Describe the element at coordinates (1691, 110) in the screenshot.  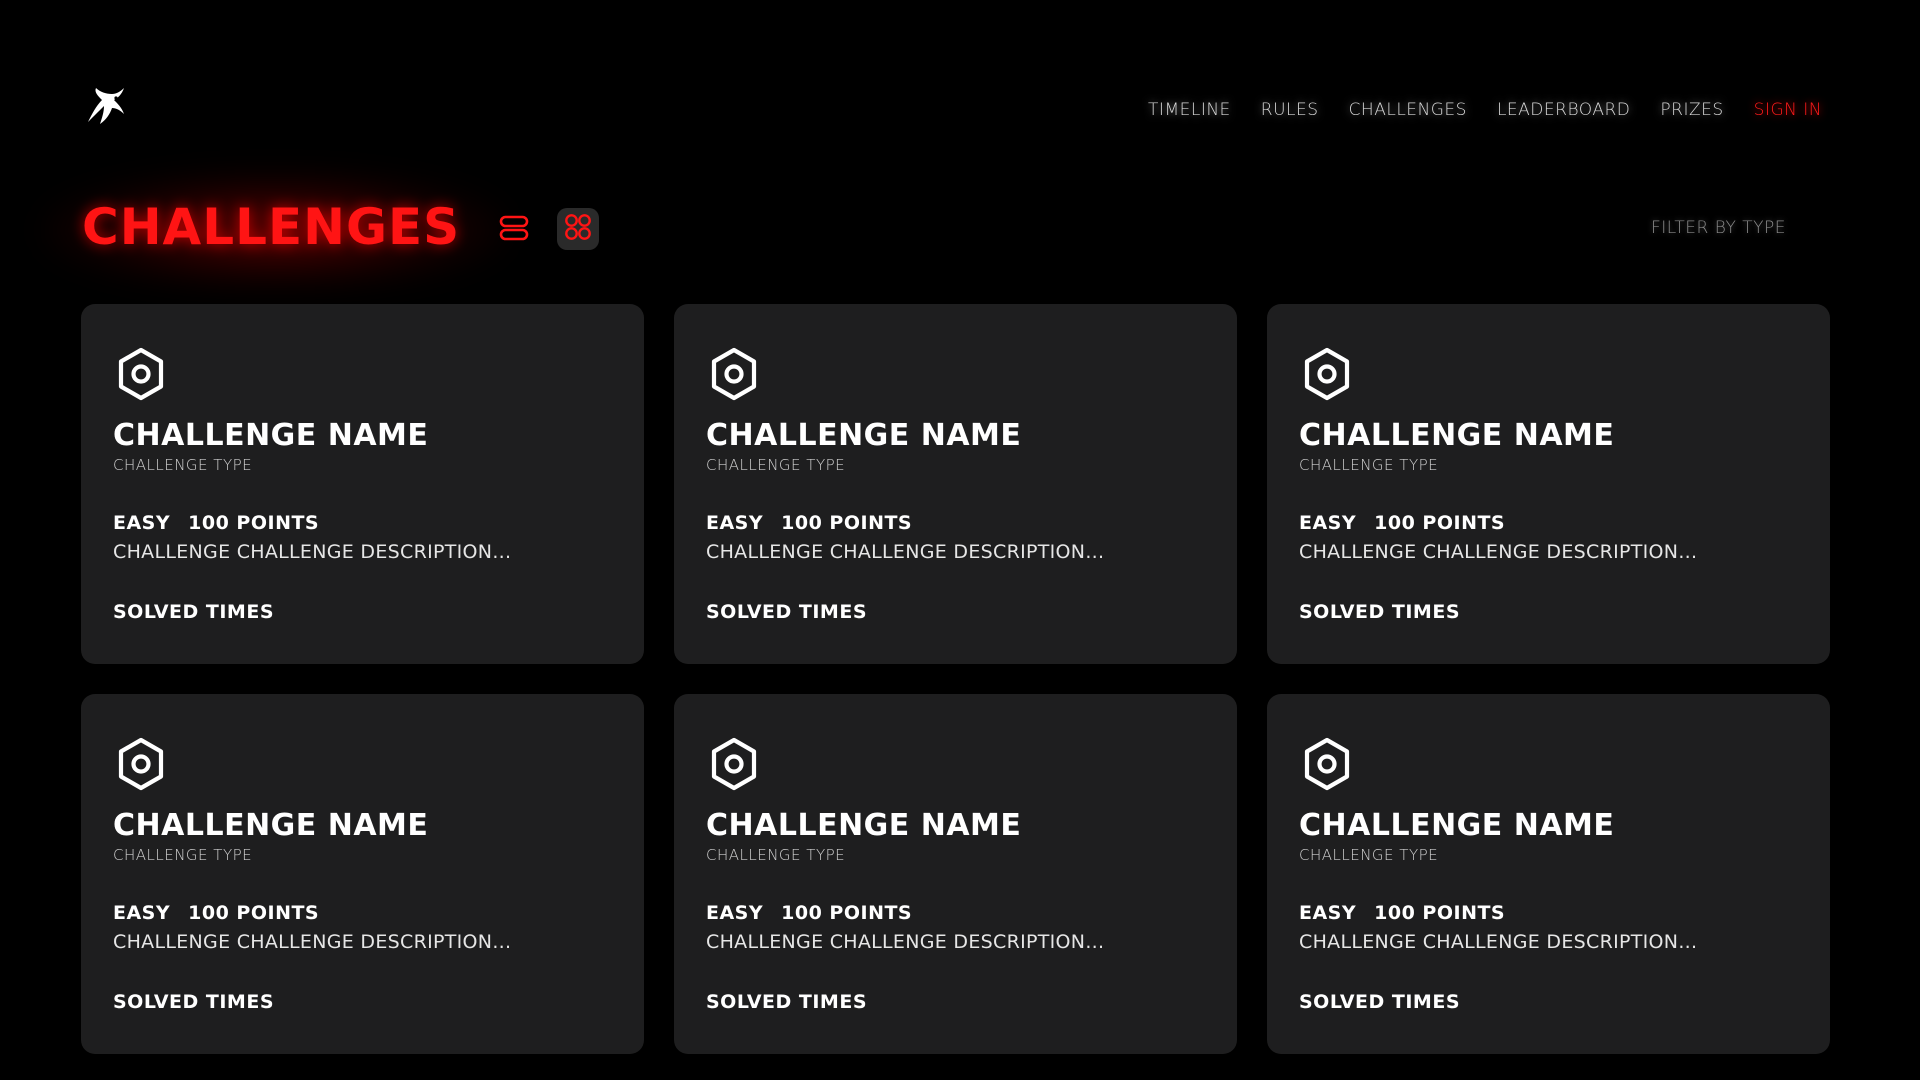
I see `nav-prizes: PRIZES` at that location.